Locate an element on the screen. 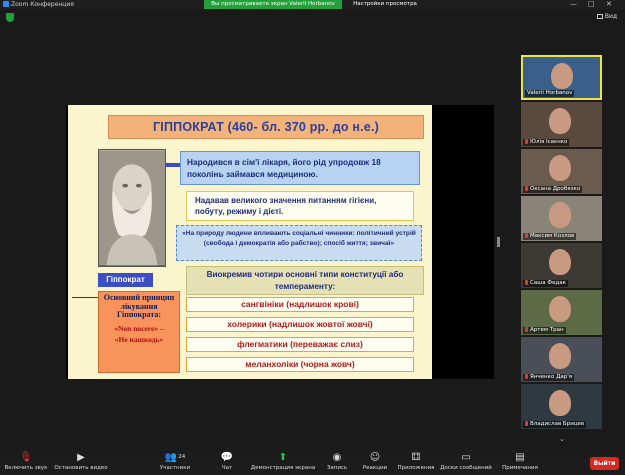 The height and width of the screenshot is (475, 625). notes-icon: ▤ is located at coordinates (520, 457).